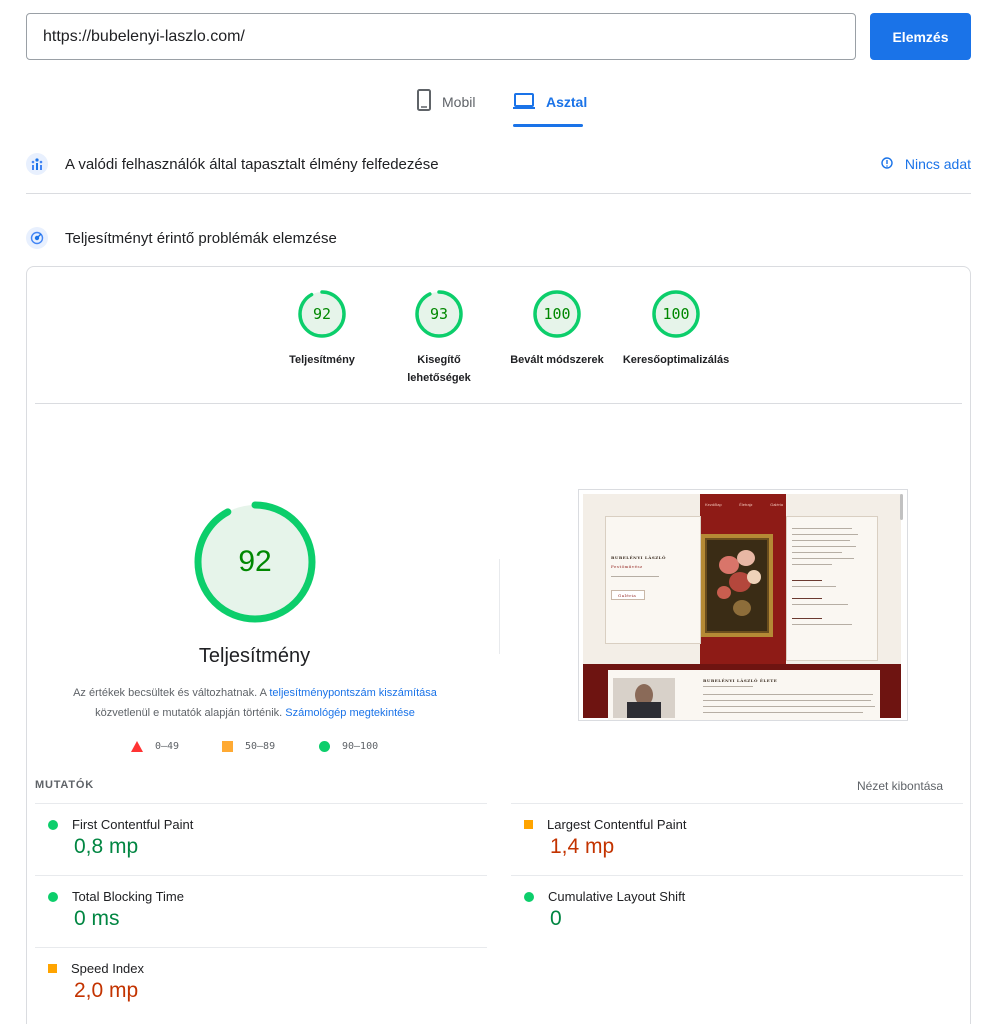 Image resolution: width=999 pixels, height=1024 pixels. What do you see at coordinates (439, 338) in the screenshot?
I see `category-gauge-accessibility: 93 Kisegítő lehetőségek` at bounding box center [439, 338].